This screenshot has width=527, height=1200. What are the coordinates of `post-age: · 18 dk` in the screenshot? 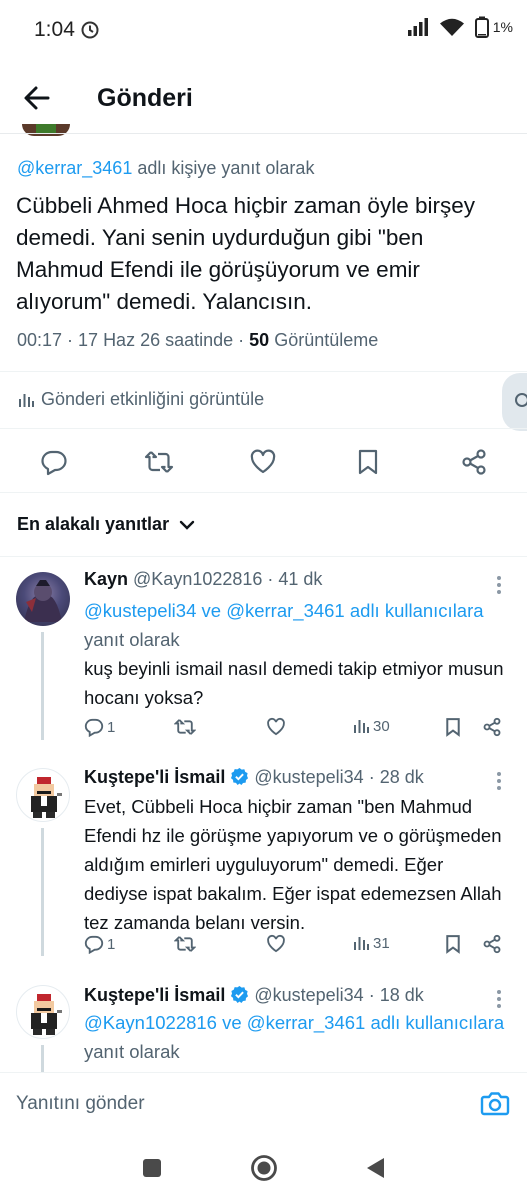 It's located at (393, 995).